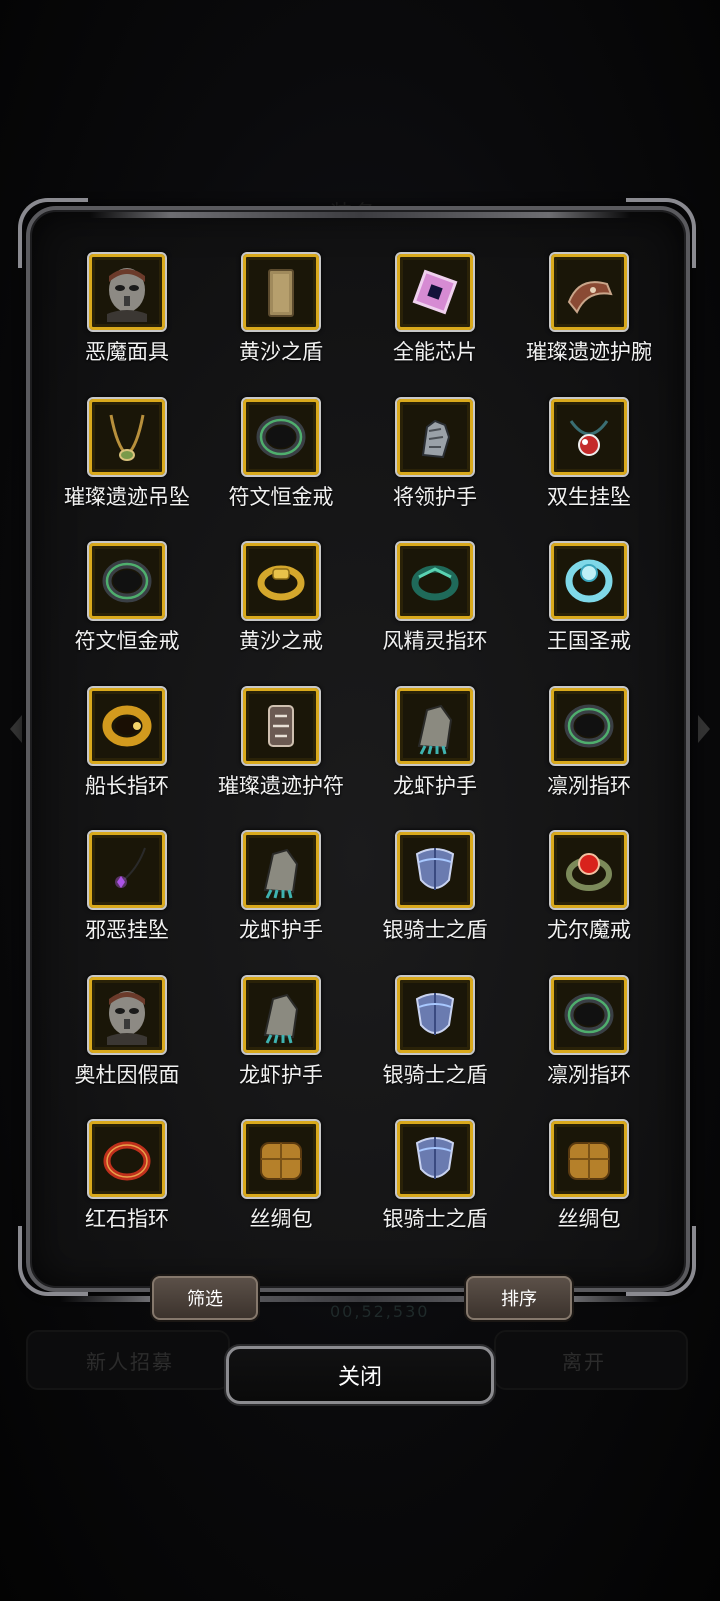 The height and width of the screenshot is (1601, 720). I want to click on item-cell: 璀璨遗迹护符, so click(281, 758).